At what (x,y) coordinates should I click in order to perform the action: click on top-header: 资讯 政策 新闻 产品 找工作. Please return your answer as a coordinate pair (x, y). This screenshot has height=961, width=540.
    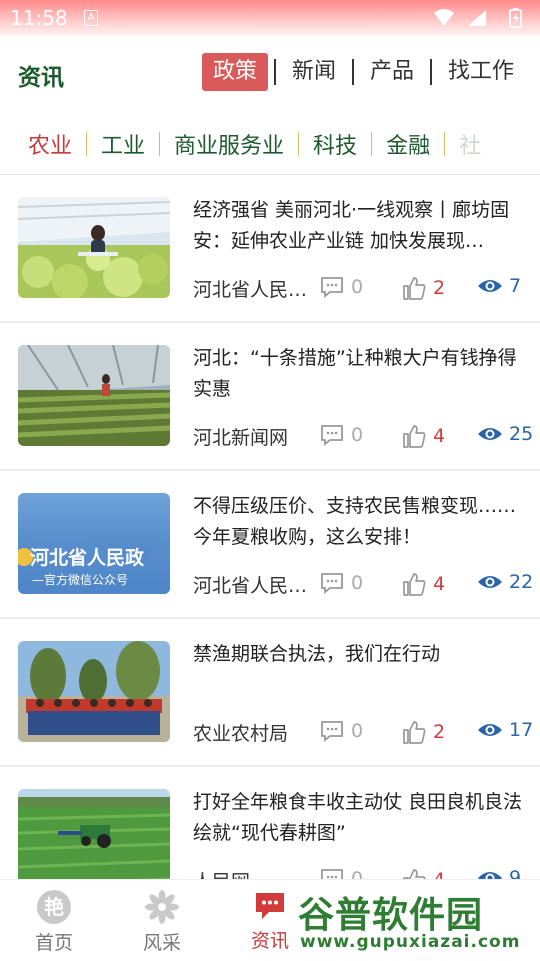
    Looking at the image, I should click on (270, 73).